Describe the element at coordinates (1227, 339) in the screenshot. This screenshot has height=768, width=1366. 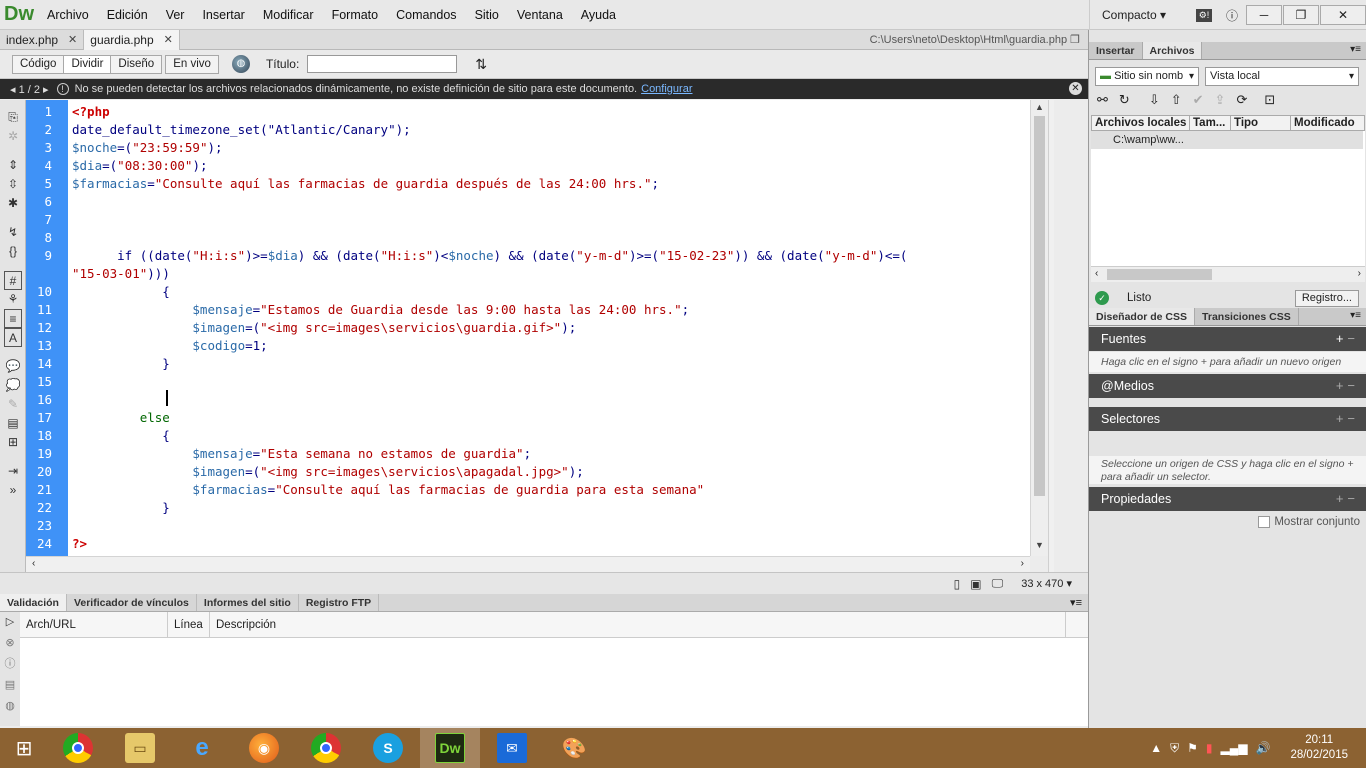
I see `sources-header: Fuentes +−` at that location.